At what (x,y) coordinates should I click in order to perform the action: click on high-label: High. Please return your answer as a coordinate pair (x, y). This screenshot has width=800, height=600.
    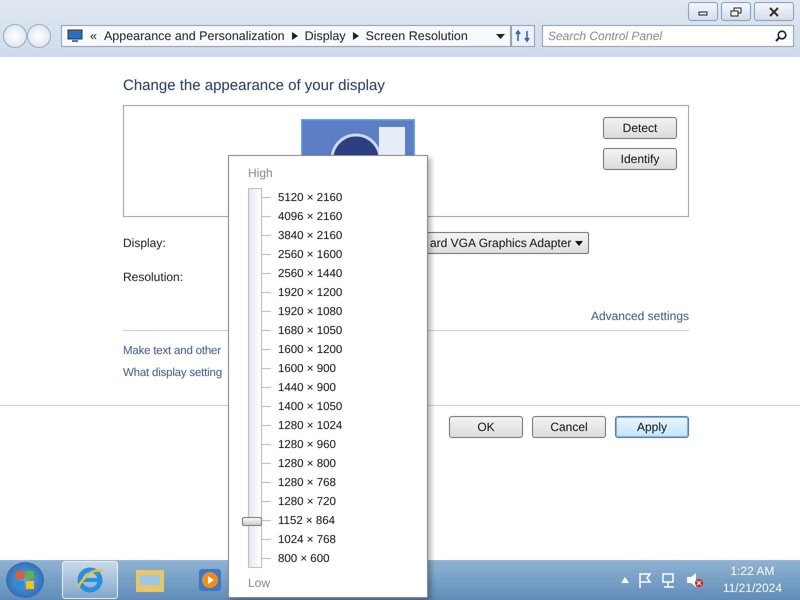
    Looking at the image, I should click on (260, 173).